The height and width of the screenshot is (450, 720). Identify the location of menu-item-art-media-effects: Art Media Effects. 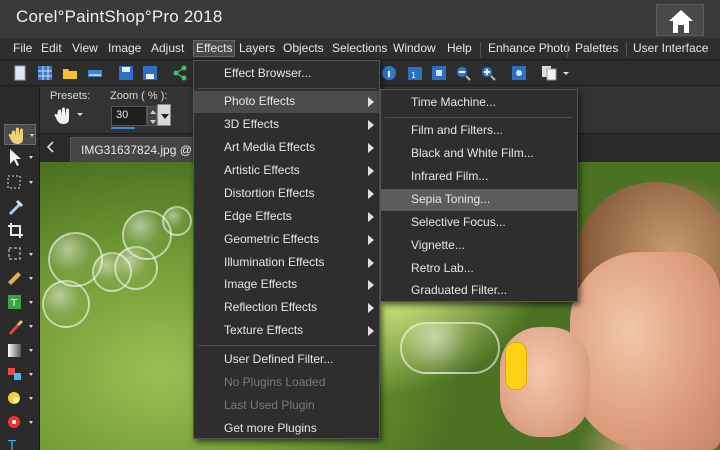
(286, 148).